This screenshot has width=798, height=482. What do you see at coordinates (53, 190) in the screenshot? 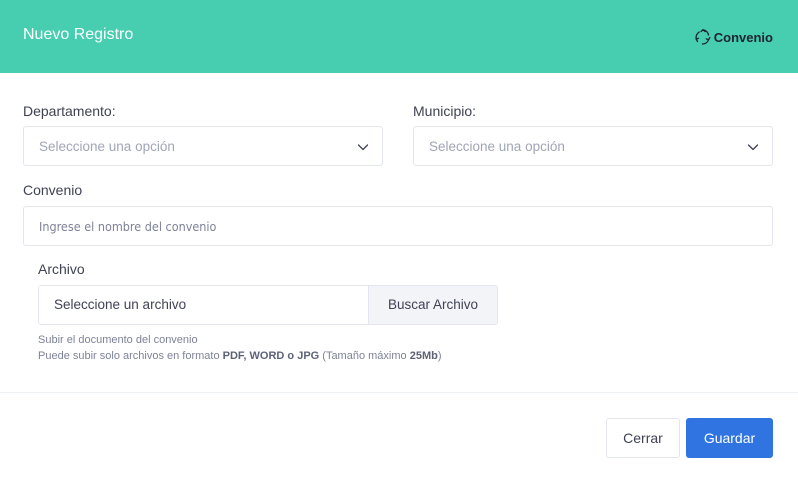
I see `convenio-label: Convenio` at bounding box center [53, 190].